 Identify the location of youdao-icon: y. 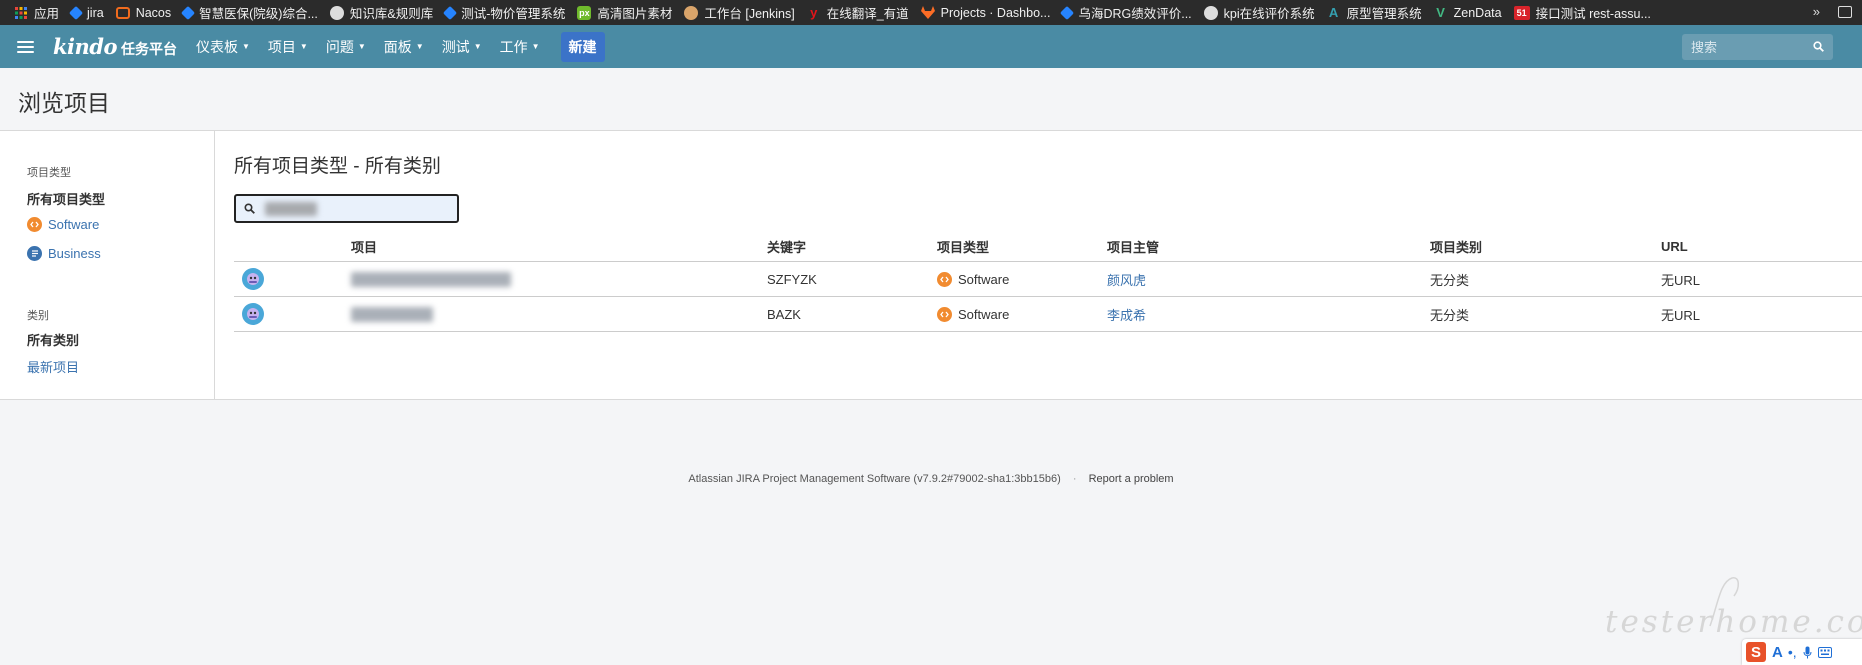
(814, 12).